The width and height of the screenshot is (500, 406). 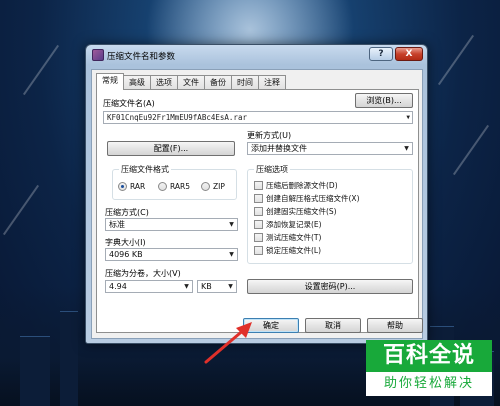 I want to click on option-label: 创建固实压缩文件(S), so click(x=301, y=211).